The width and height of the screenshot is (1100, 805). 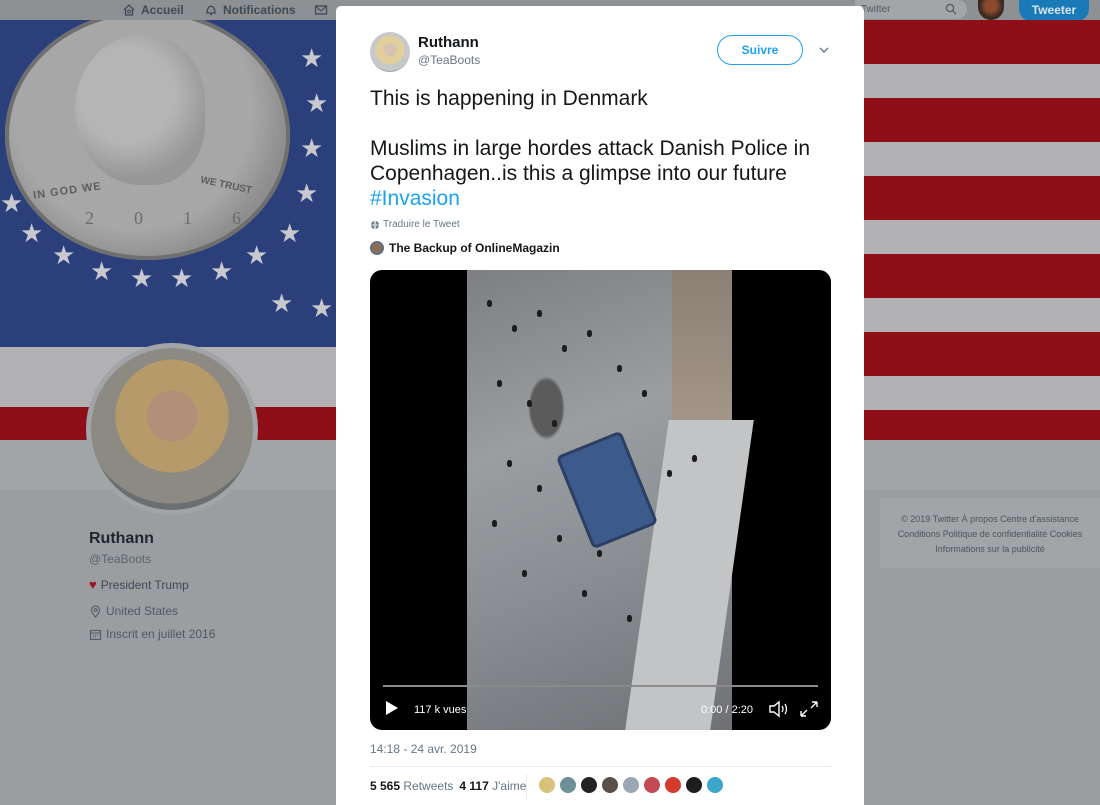 What do you see at coordinates (183, 218) in the screenshot?
I see `coin-year: 2016` at bounding box center [183, 218].